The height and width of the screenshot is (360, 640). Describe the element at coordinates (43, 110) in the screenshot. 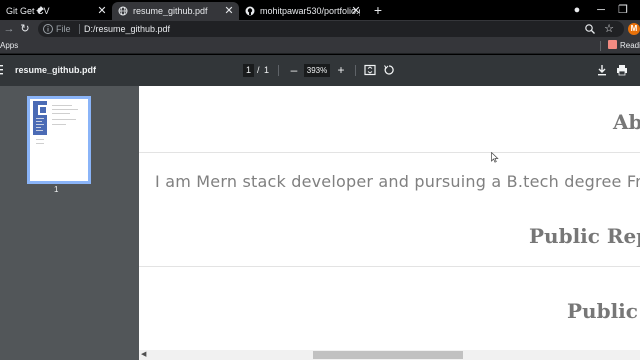

I see `thumbnail-photo` at that location.